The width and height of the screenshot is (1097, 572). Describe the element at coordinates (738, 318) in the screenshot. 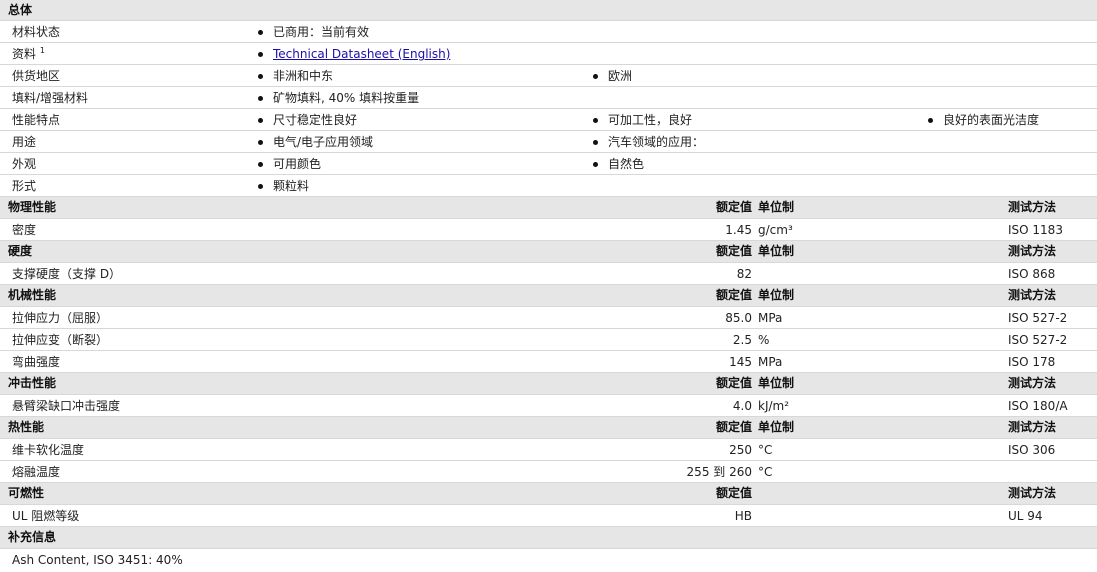

I see `row-value: 85.0` at that location.